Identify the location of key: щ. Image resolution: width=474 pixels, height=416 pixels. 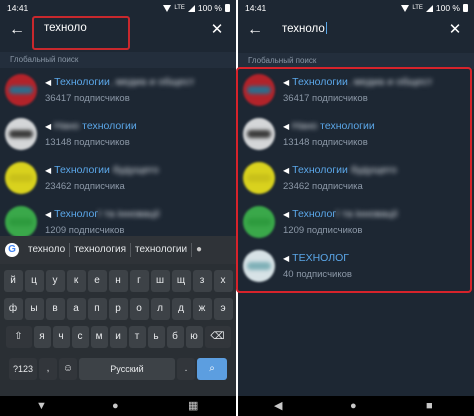
(181, 281).